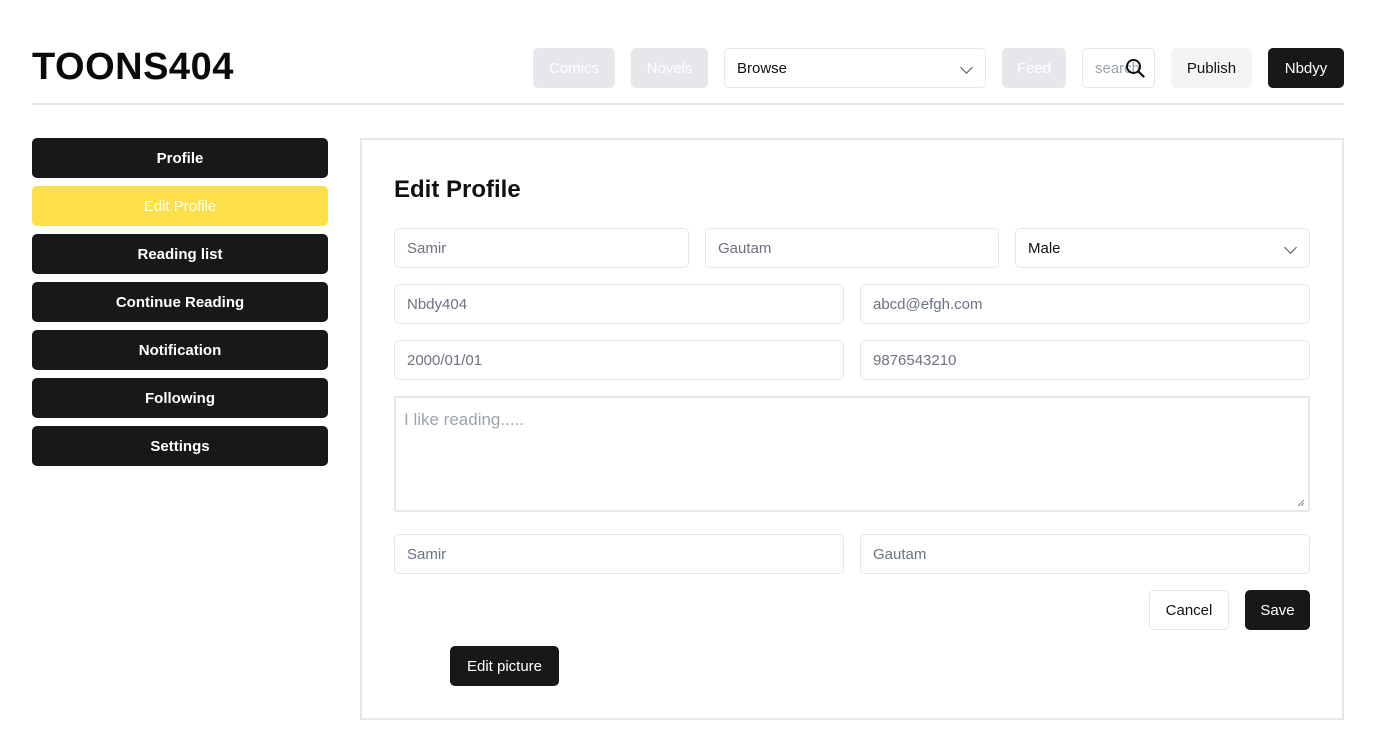 The image size is (1376, 752). I want to click on nav-comics-button: Comics, so click(574, 68).